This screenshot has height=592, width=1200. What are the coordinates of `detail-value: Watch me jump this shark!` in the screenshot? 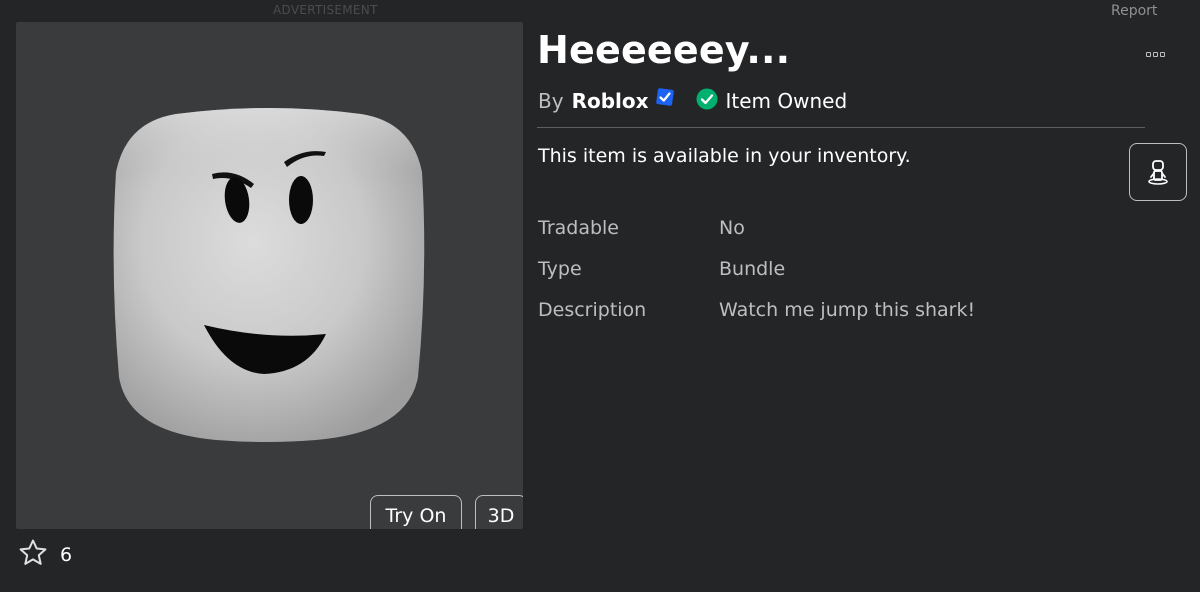 It's located at (847, 310).